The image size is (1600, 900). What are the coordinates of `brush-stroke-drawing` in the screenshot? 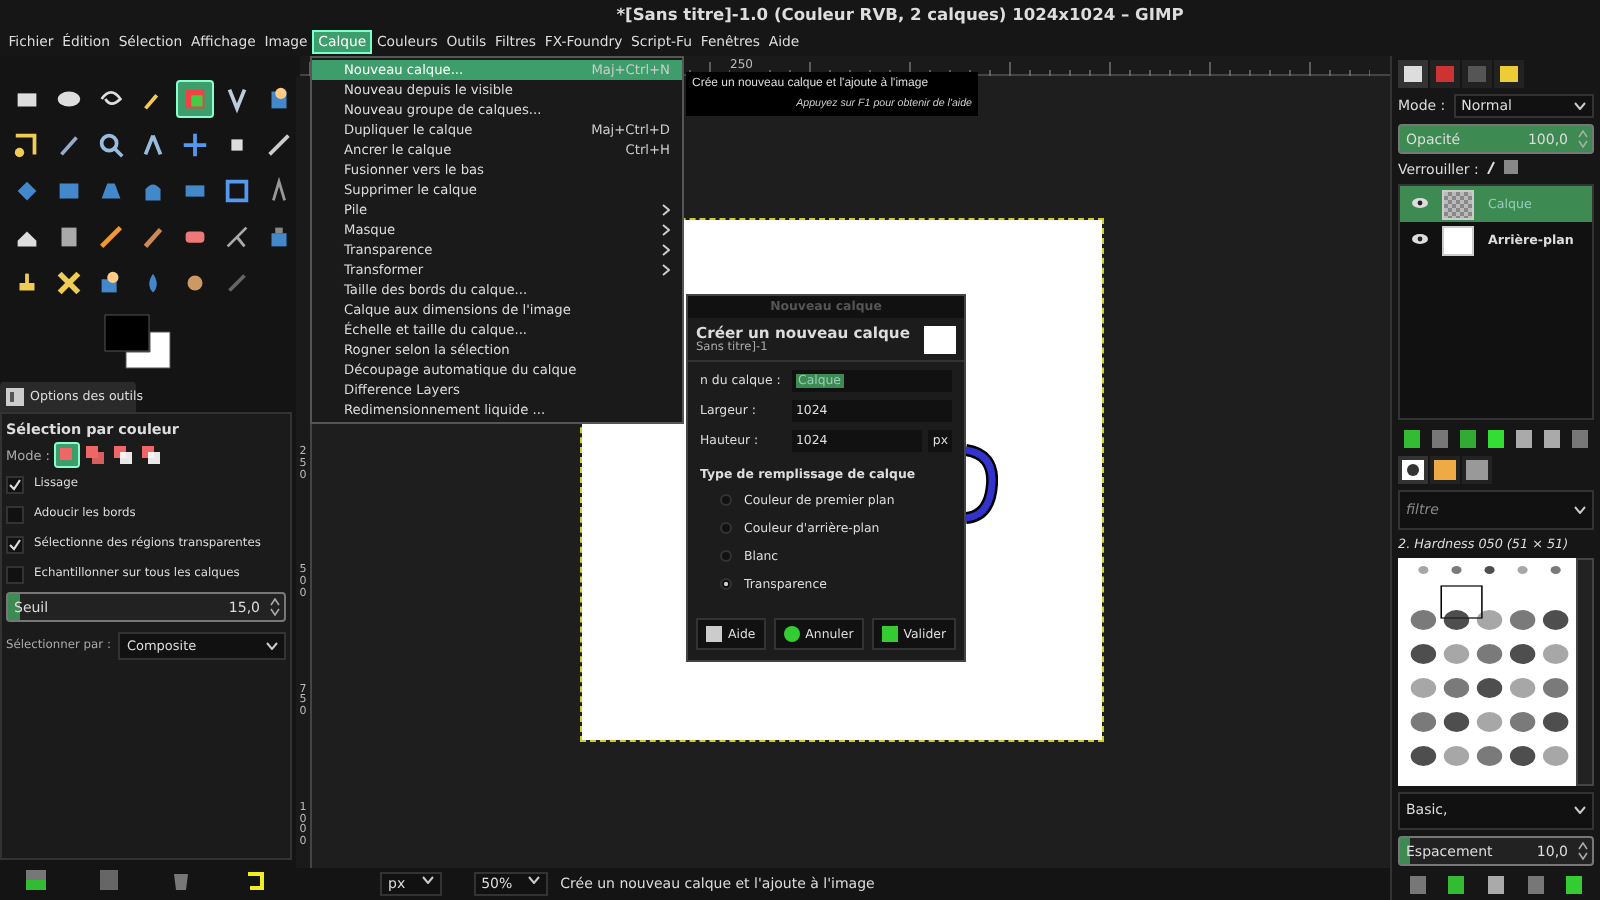 It's located at (980, 484).